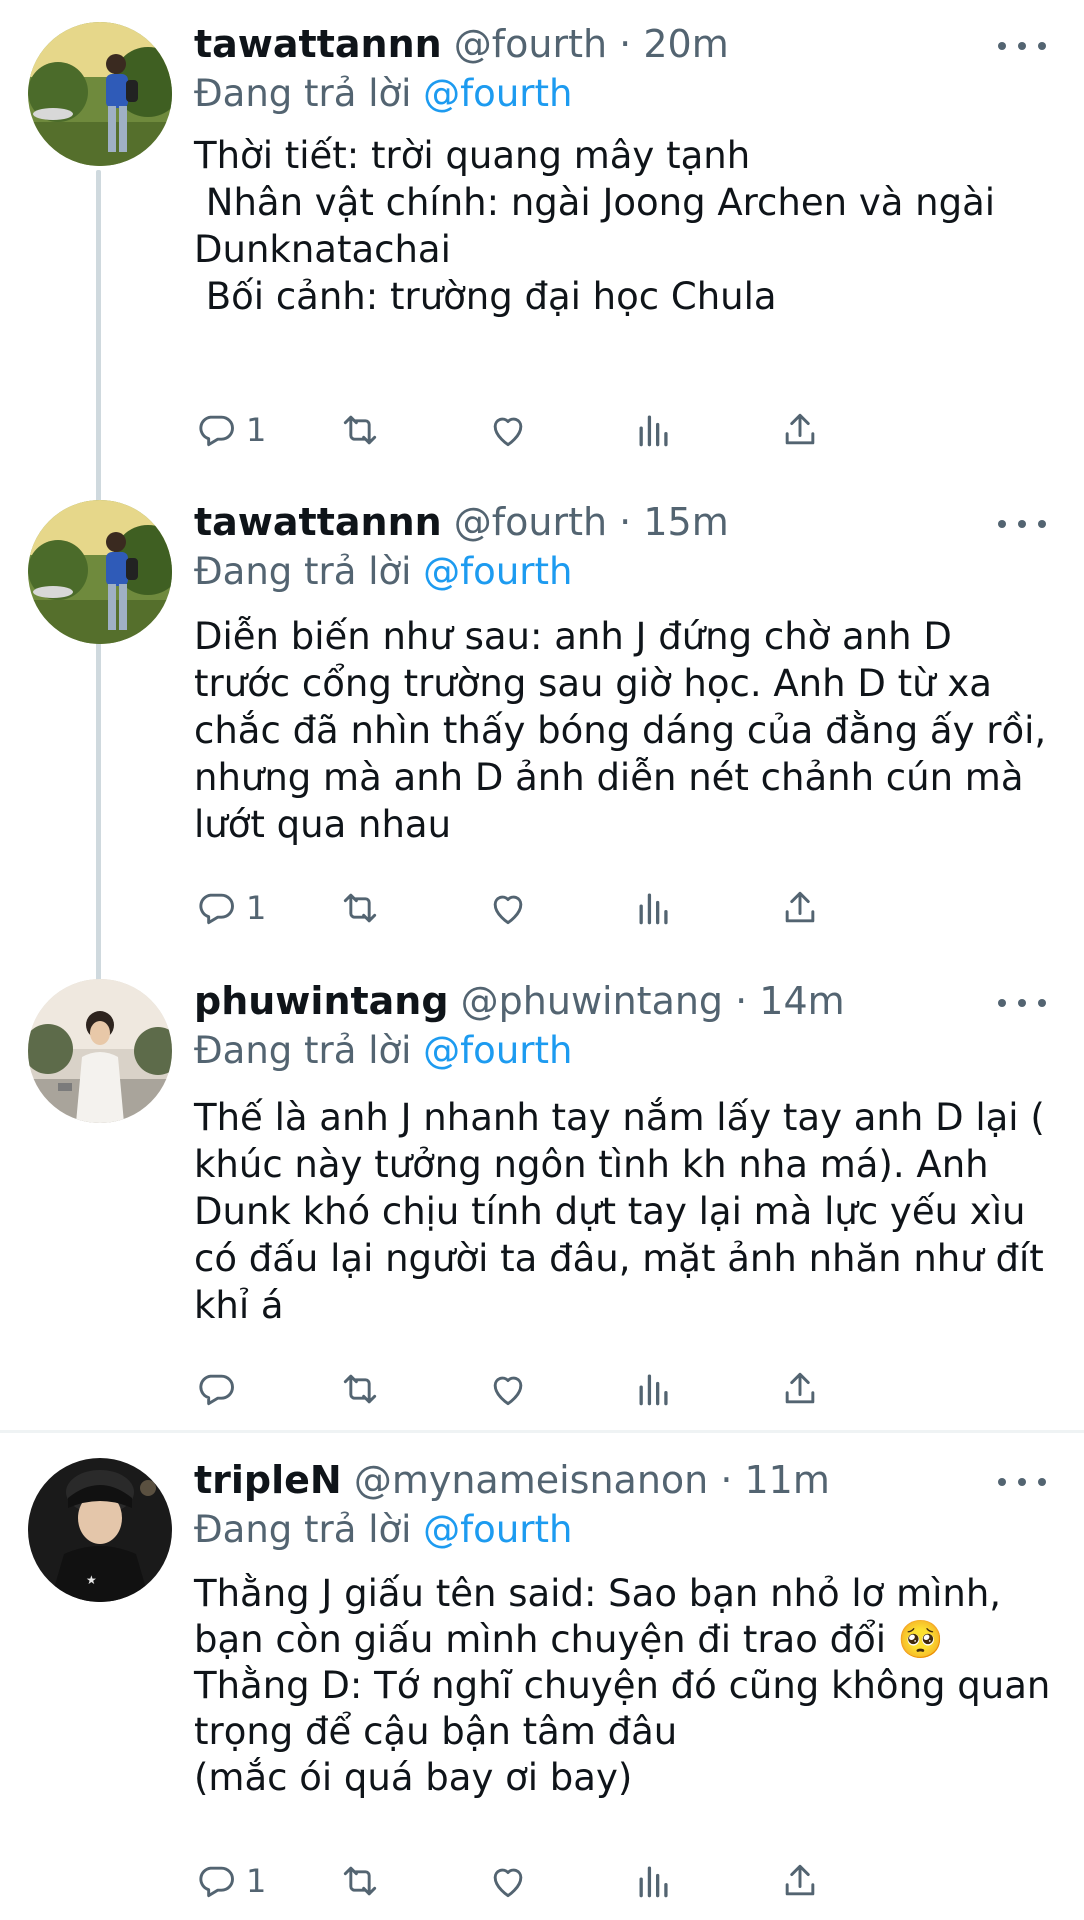 The image size is (1084, 1920). What do you see at coordinates (542, 1431) in the screenshot?
I see `divider` at bounding box center [542, 1431].